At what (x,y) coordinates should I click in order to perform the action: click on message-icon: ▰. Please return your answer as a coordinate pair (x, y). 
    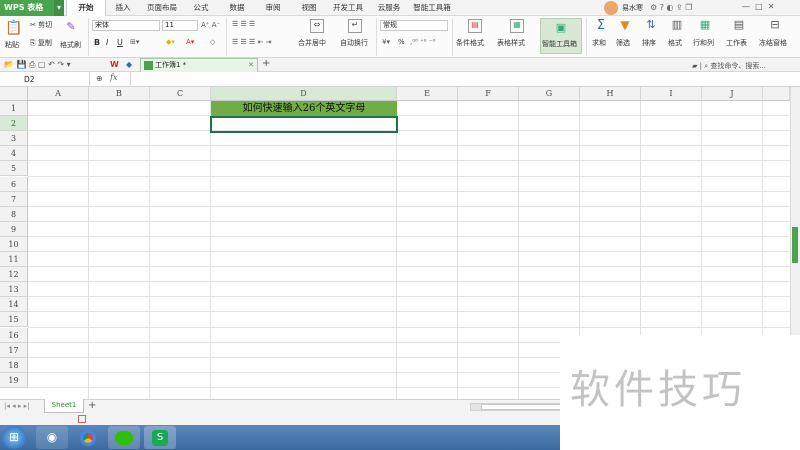
    Looking at the image, I should click on (694, 66).